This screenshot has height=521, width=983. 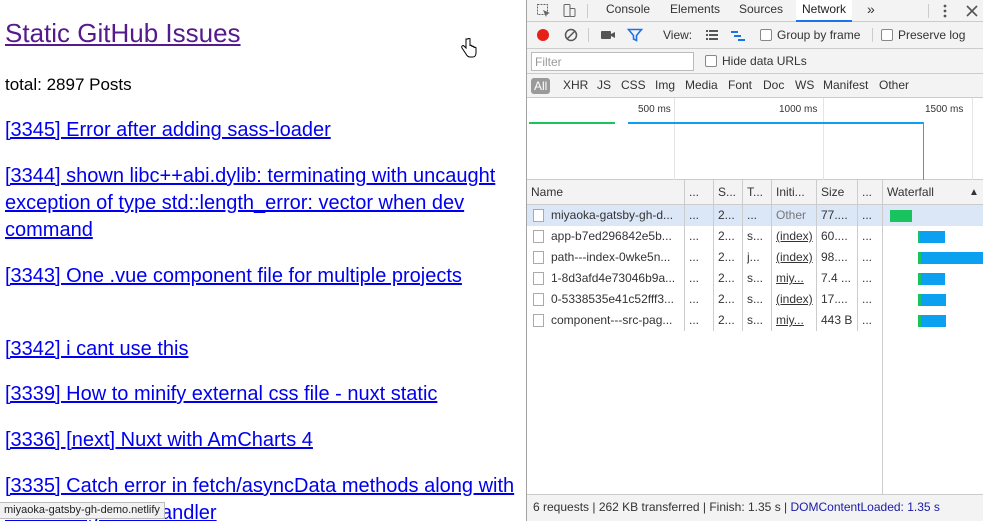 I want to click on type-filter-js: JS, so click(x=604, y=85).